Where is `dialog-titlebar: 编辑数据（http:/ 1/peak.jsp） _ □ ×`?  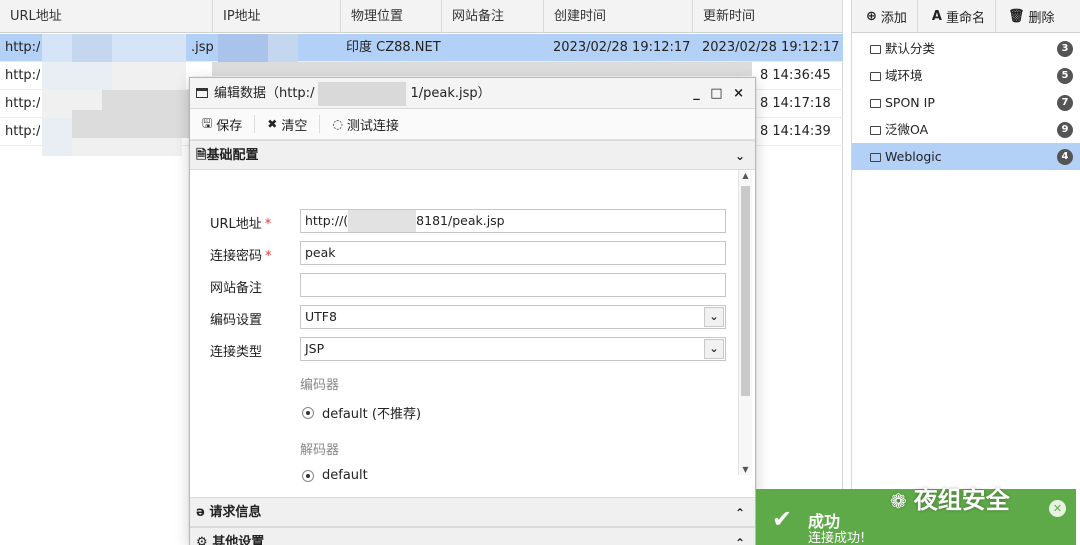 dialog-titlebar: 编辑数据（http:/ 1/peak.jsp） _ □ × is located at coordinates (472, 93).